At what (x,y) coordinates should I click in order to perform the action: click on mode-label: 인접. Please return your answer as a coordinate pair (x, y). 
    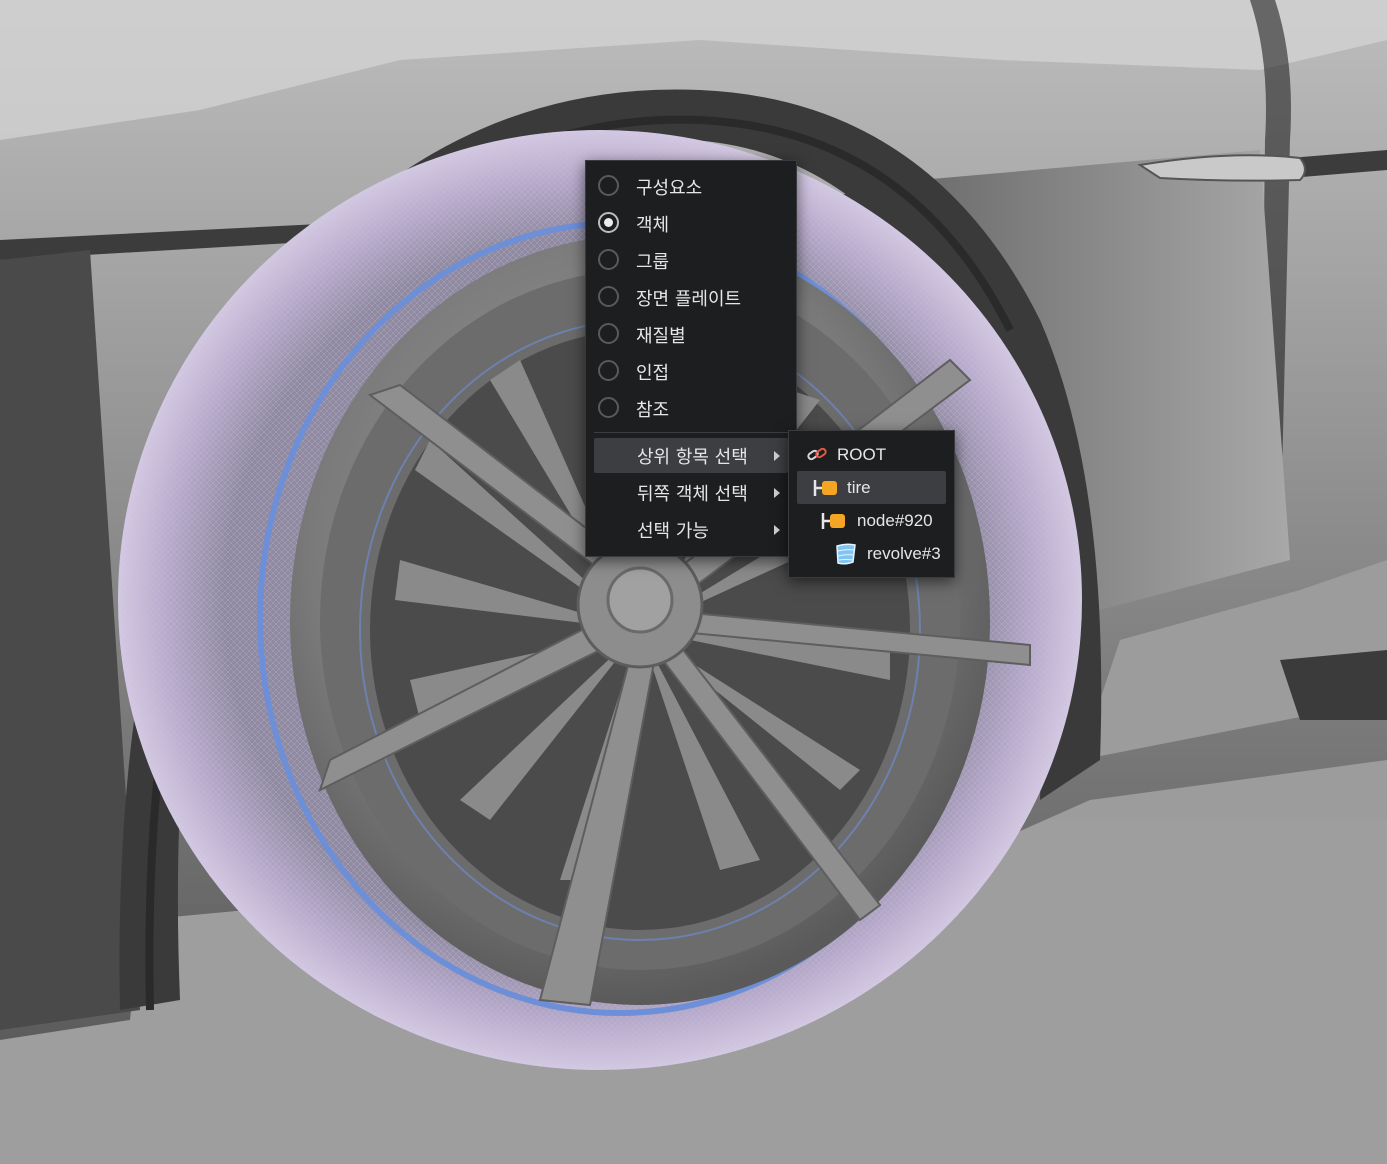
    Looking at the image, I should click on (653, 373).